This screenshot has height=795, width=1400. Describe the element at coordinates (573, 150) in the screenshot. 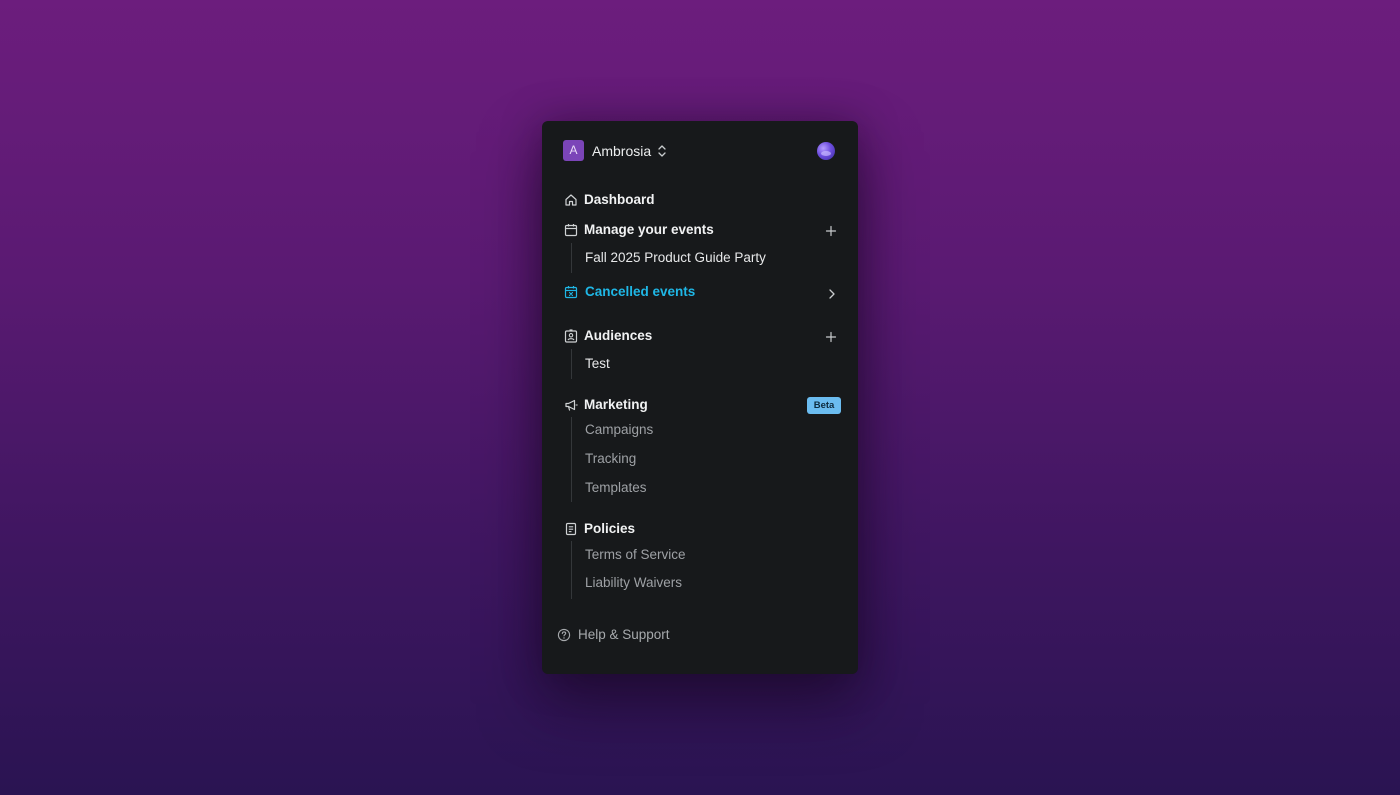

I see `workspace-avatar: A` at that location.